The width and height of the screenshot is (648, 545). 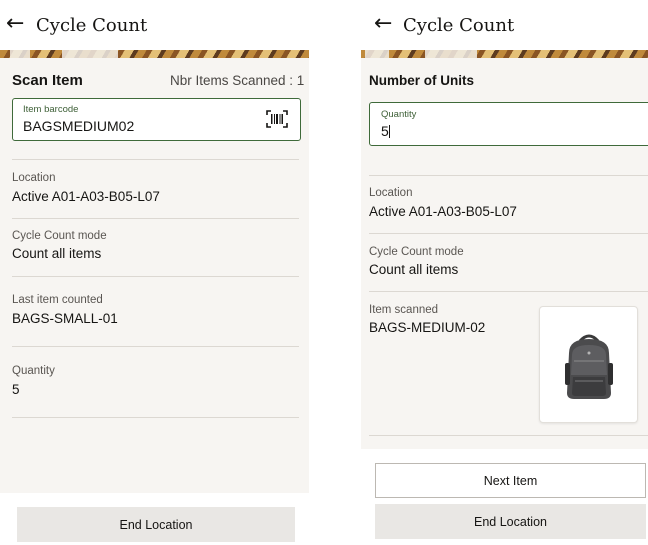 I want to click on bottom-action-bar: Next Item End Location, so click(x=504, y=497).